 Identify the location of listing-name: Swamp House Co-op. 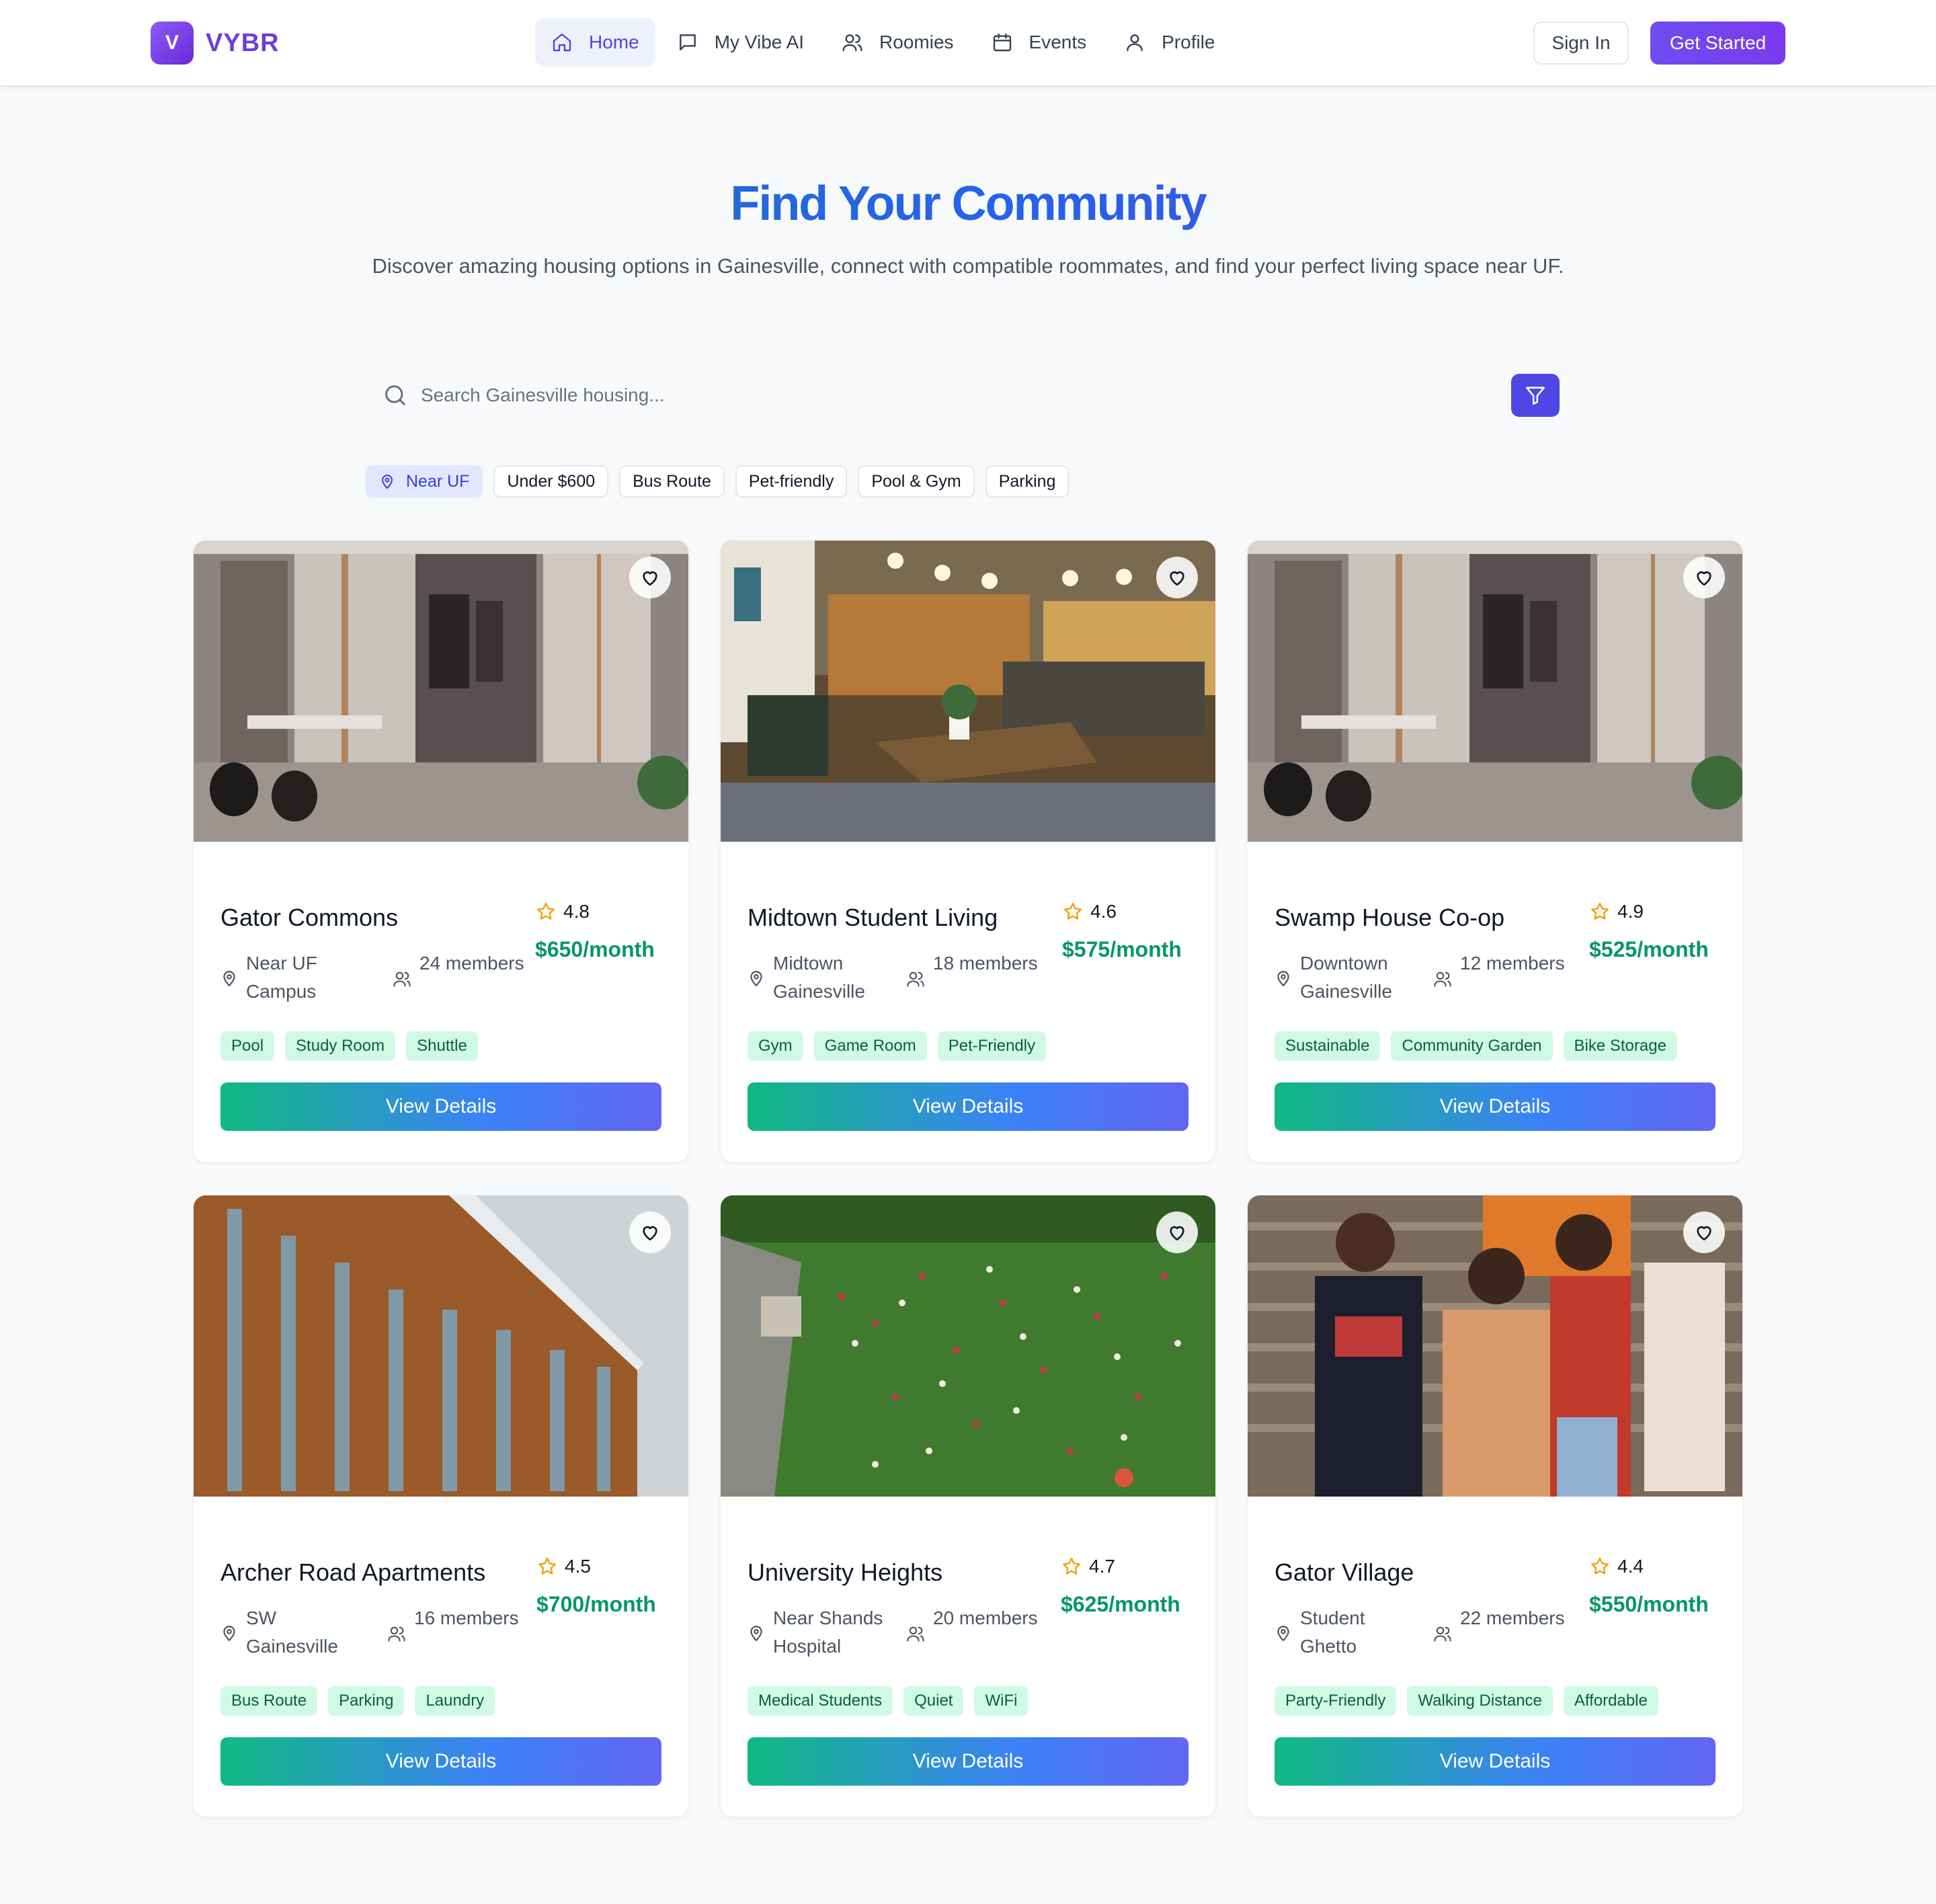
(1390, 918).